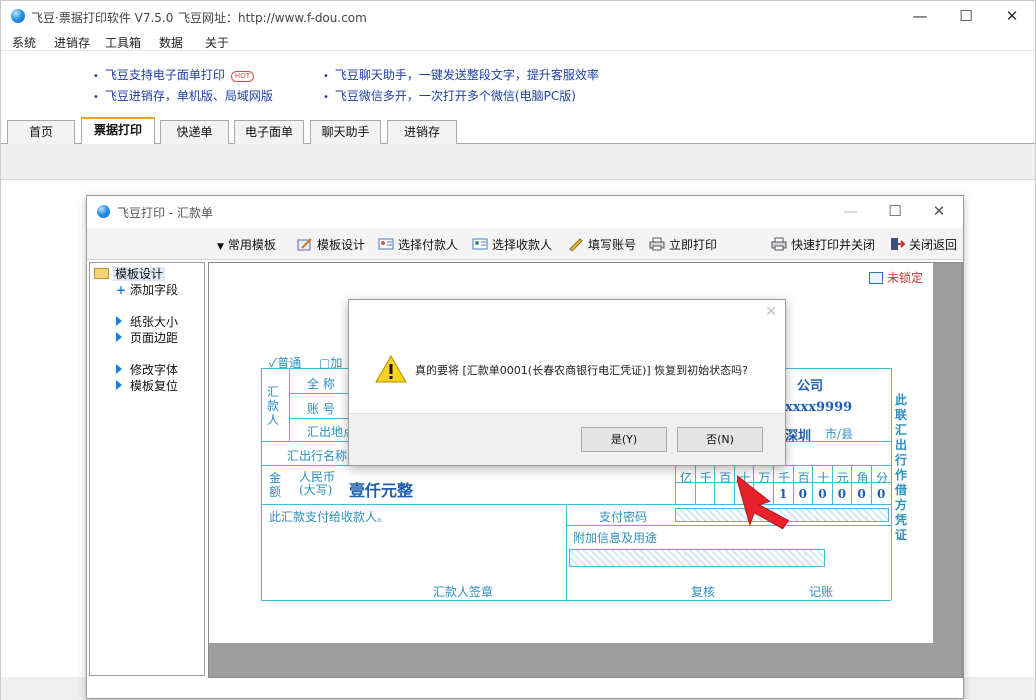  Describe the element at coordinates (418, 244) in the screenshot. I see `select-payer-button: 选择付款人` at that location.